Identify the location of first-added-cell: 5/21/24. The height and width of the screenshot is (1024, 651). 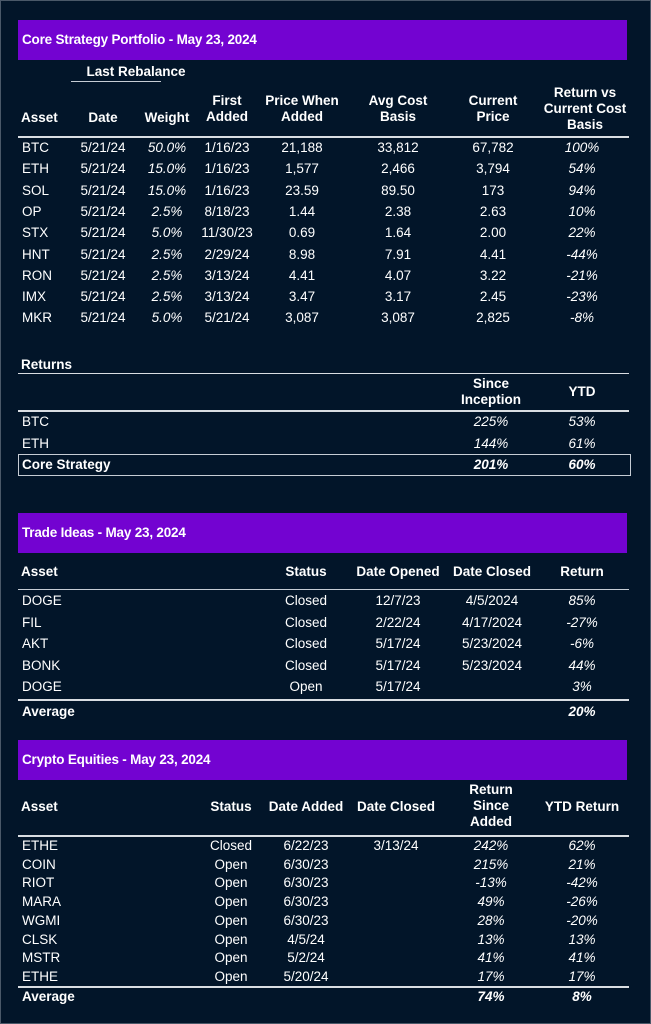
(227, 318).